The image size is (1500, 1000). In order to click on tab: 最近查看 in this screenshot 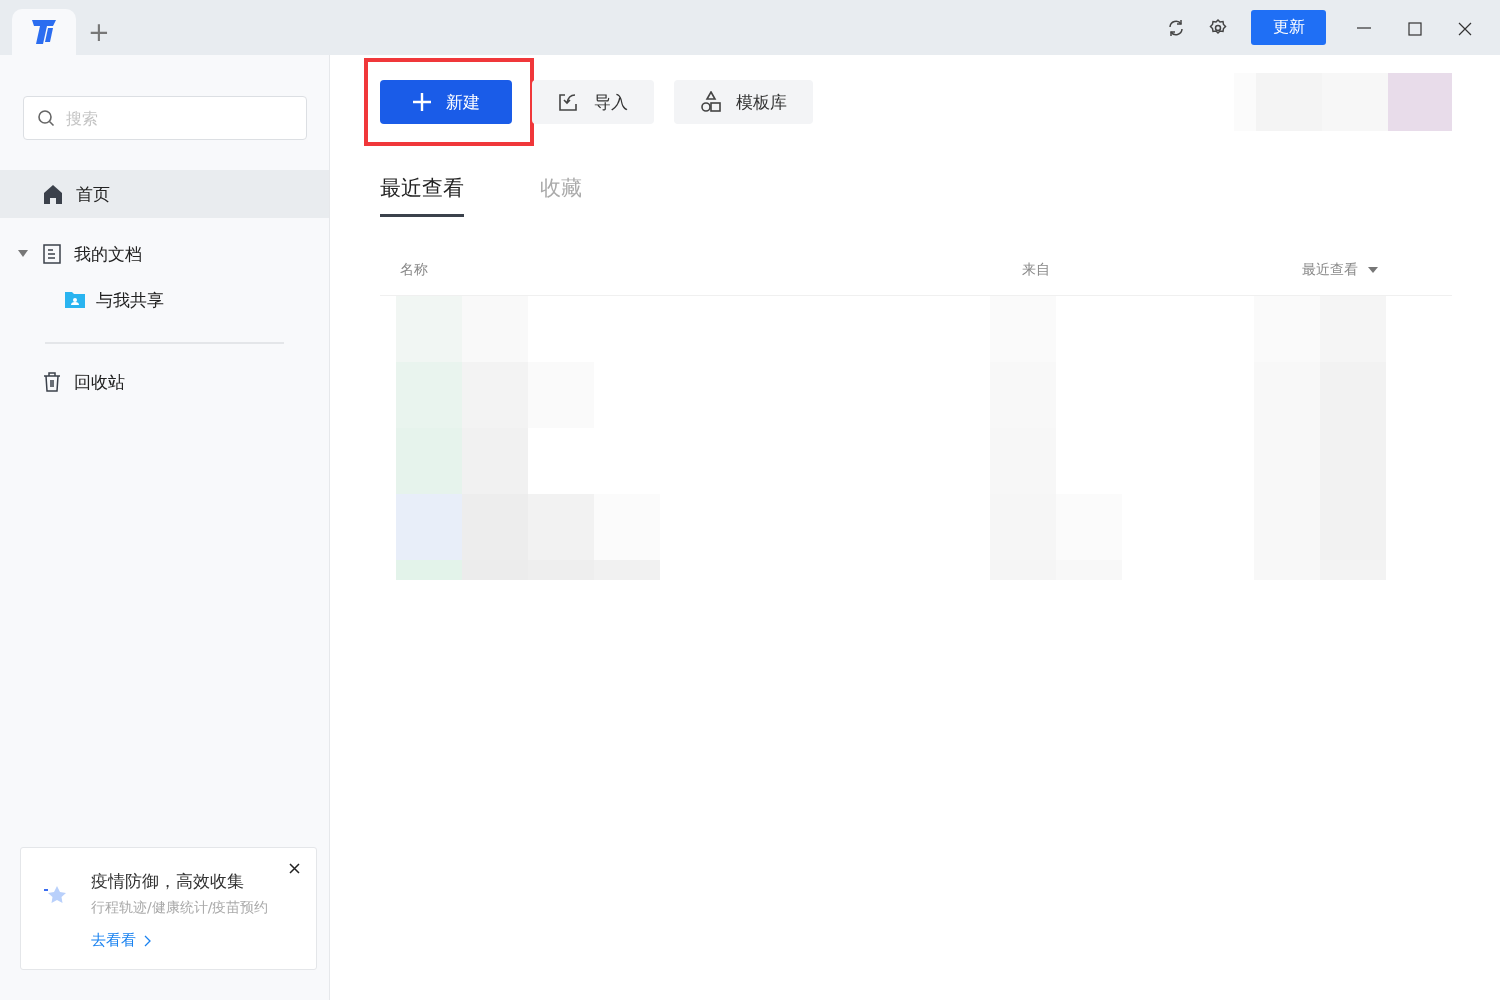, I will do `click(422, 195)`.